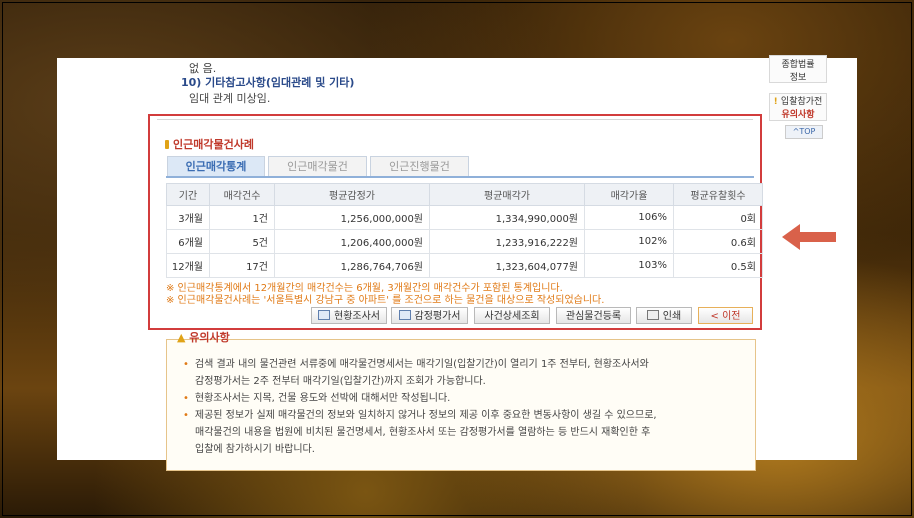  Describe the element at coordinates (798, 78) in the screenshot. I see `law-info-line2: 정보` at that location.